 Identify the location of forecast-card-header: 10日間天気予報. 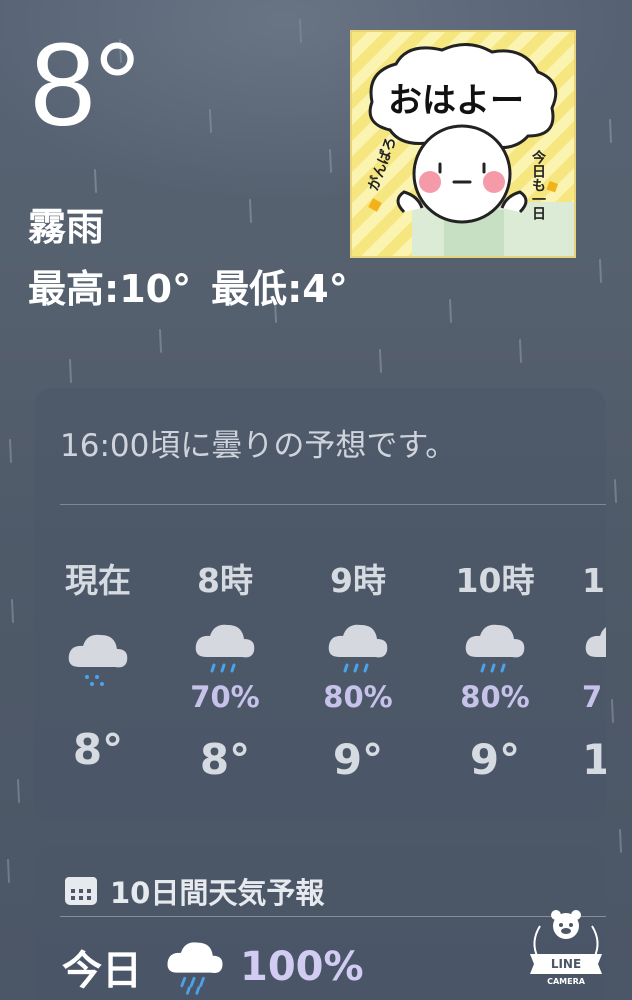
(194, 891).